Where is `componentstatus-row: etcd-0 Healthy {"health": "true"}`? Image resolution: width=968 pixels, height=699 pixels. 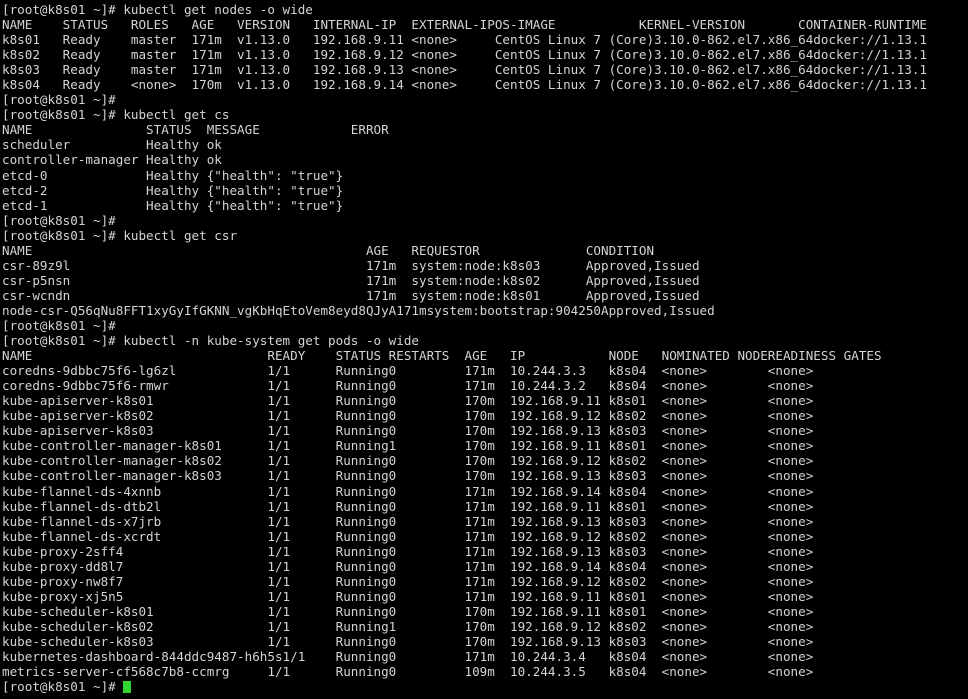
componentstatus-row: etcd-0 Healthy {"health": "true"} is located at coordinates (173, 175).